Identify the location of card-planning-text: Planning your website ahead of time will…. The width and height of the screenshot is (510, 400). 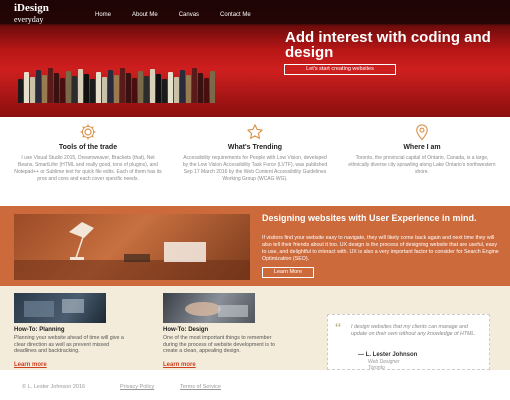
(69, 344).